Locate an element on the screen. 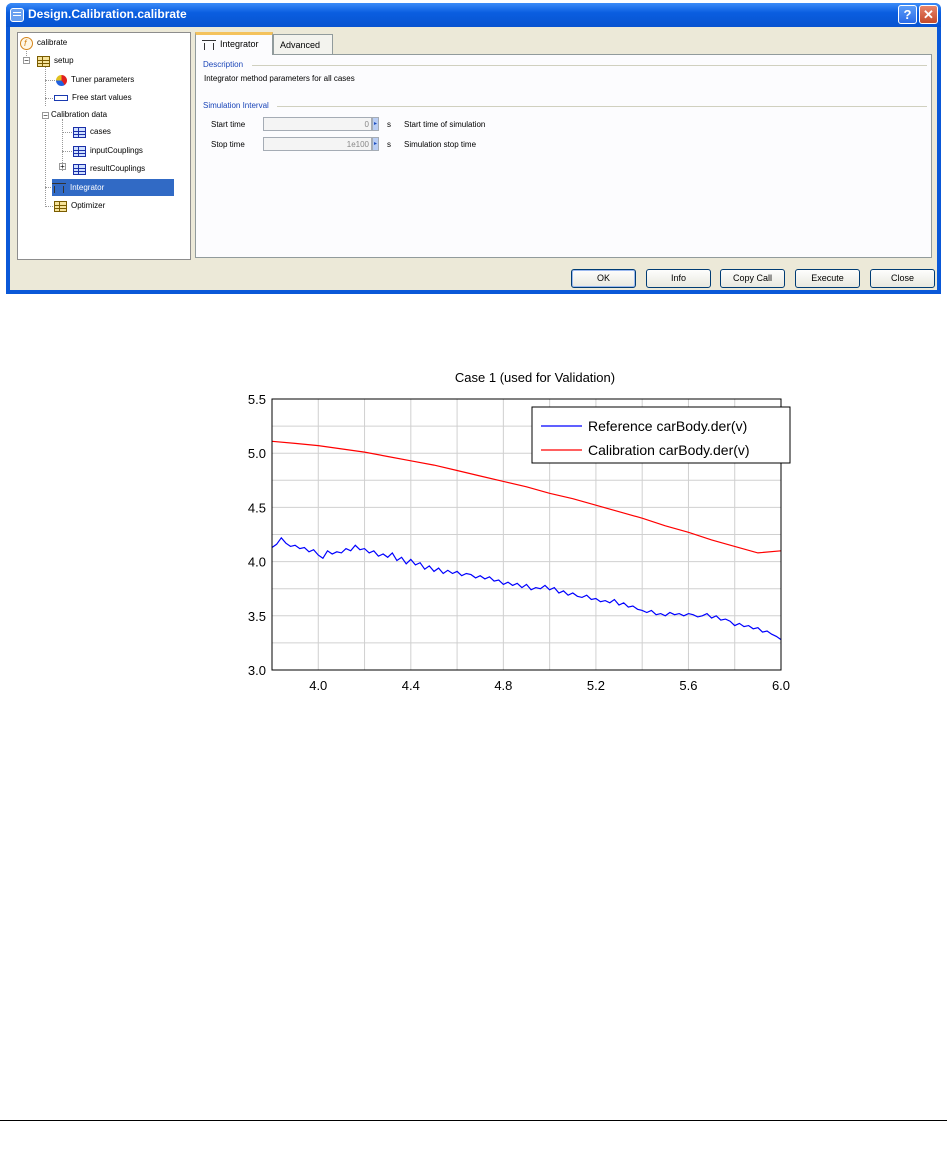 The image size is (947, 1149). expand-icon: + is located at coordinates (62, 167).